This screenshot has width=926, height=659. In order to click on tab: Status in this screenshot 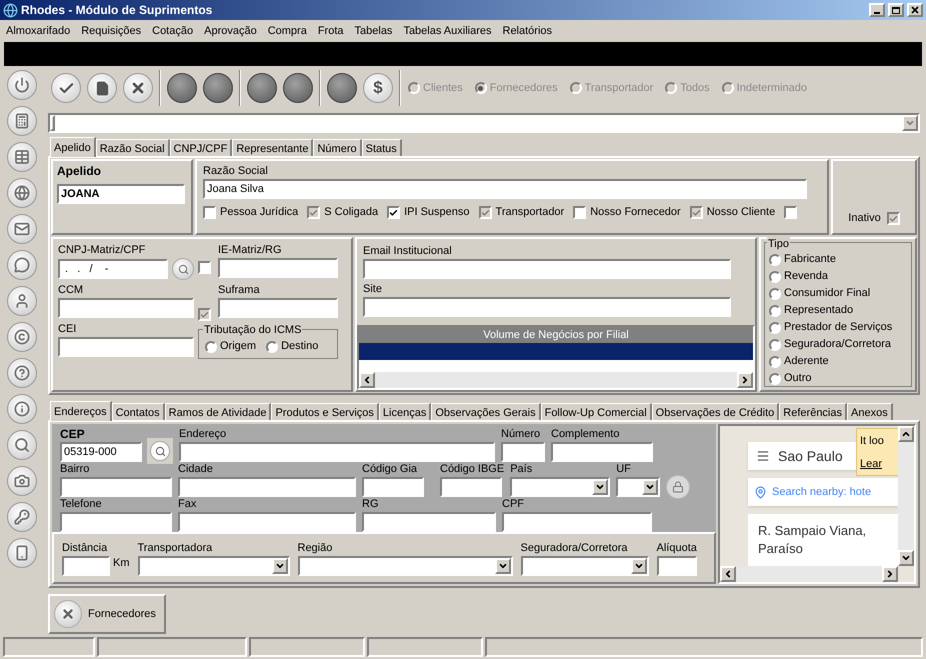, I will do `click(382, 147)`.